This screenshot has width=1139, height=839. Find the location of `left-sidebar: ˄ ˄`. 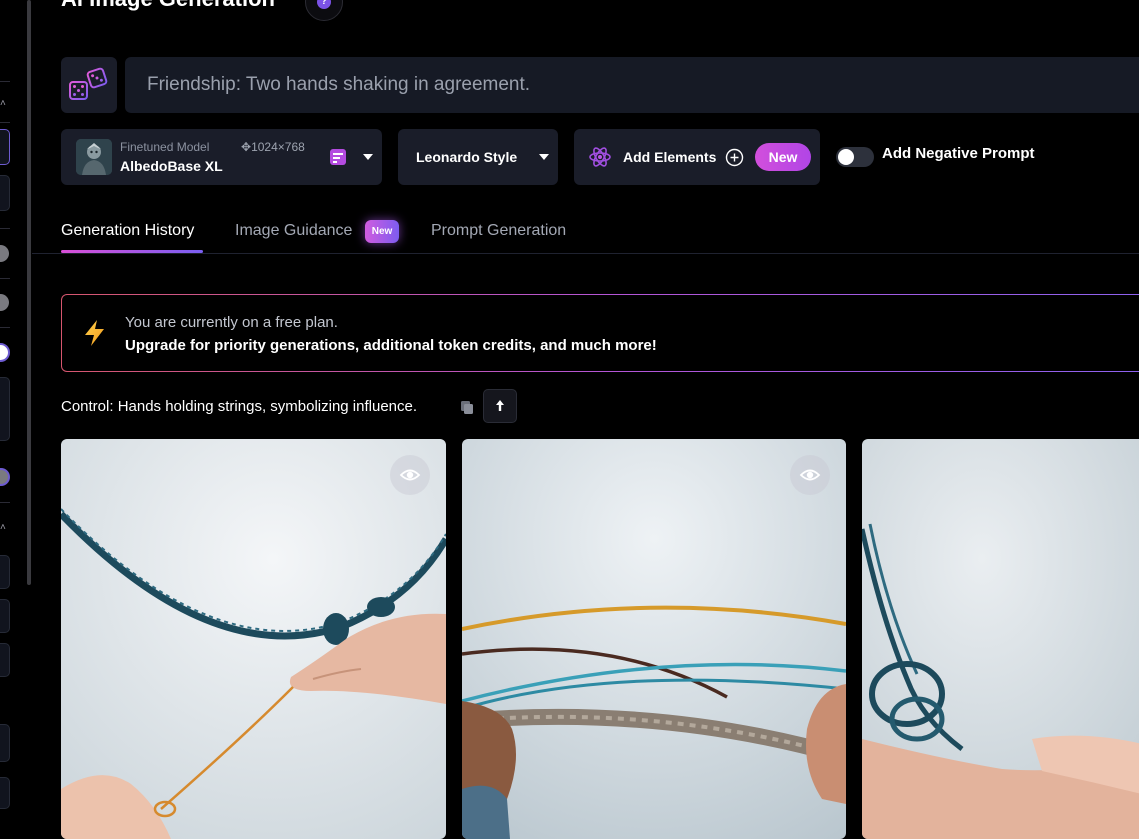

left-sidebar: ˄ ˄ is located at coordinates (16, 409).